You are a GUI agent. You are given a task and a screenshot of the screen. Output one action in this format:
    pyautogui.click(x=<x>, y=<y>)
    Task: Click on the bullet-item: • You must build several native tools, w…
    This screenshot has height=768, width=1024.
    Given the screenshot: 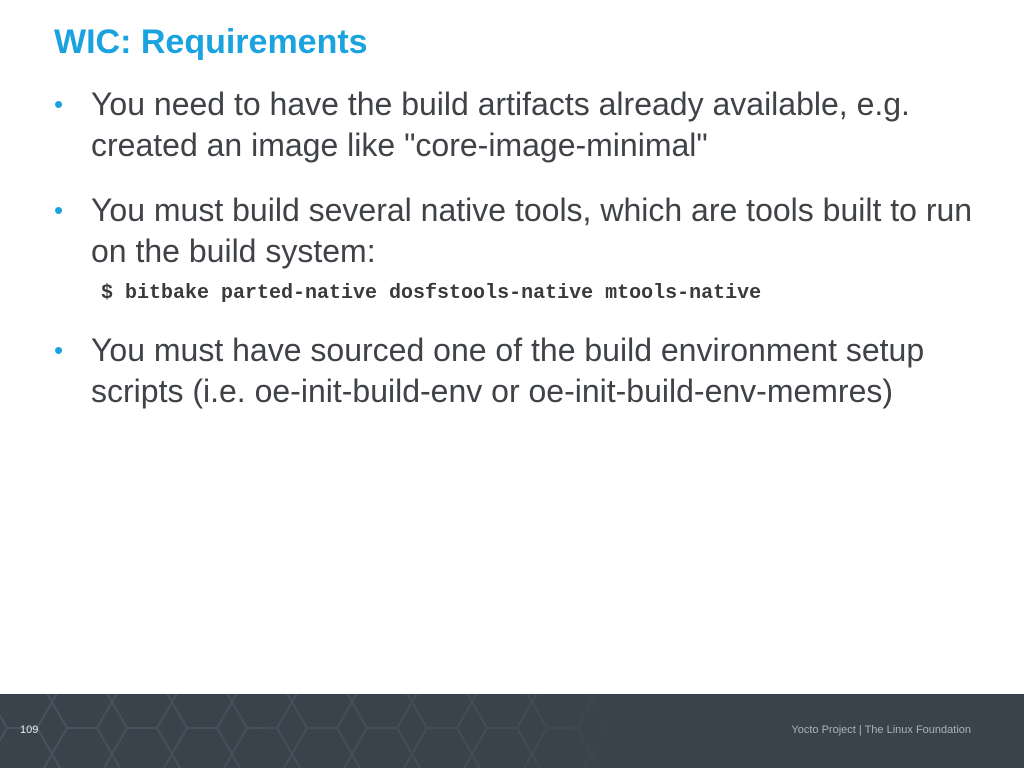 What is the action you would take?
    pyautogui.click(x=519, y=248)
    